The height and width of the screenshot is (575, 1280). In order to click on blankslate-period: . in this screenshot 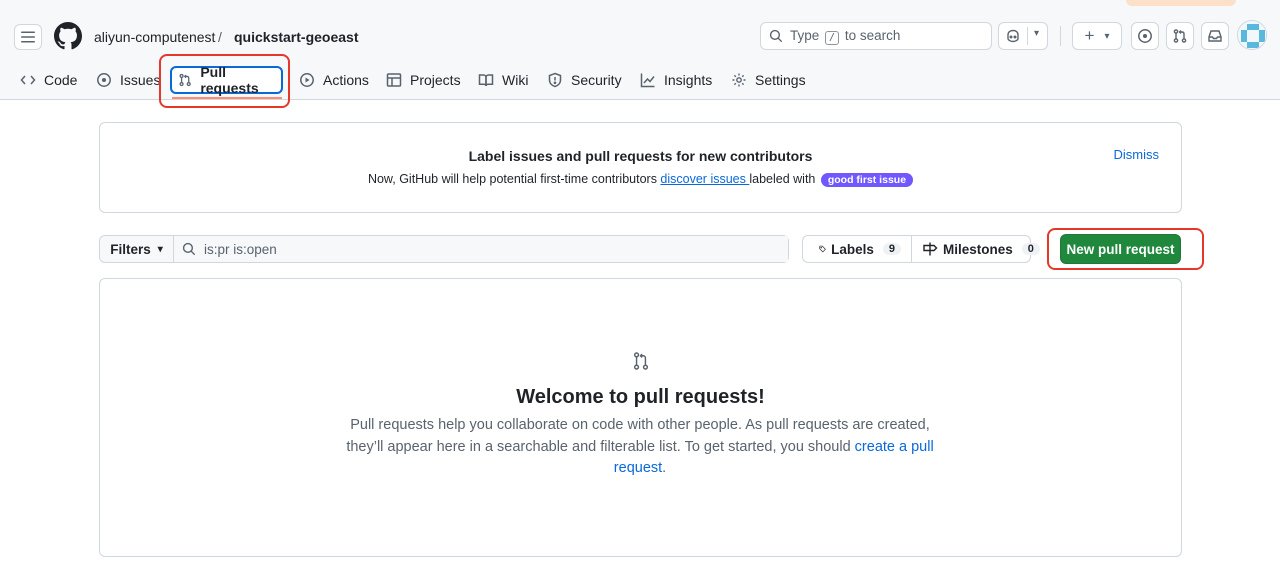, I will do `click(664, 468)`.